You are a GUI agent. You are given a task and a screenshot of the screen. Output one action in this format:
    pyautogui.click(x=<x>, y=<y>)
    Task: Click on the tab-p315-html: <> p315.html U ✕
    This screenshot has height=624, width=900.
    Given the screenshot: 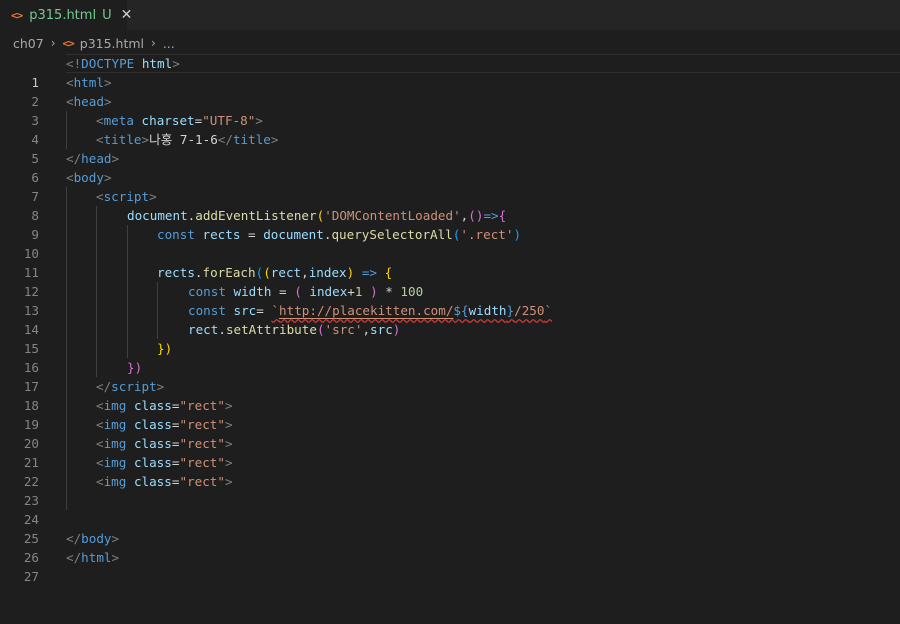 What is the action you would take?
    pyautogui.click(x=66, y=15)
    